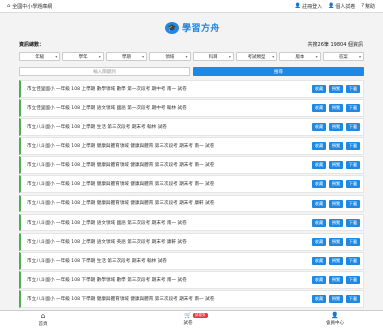 Image resolution: width=383 pixels, height=328 pixels. What do you see at coordinates (300, 56) in the screenshot?
I see `filter-version: 版本` at bounding box center [300, 56].